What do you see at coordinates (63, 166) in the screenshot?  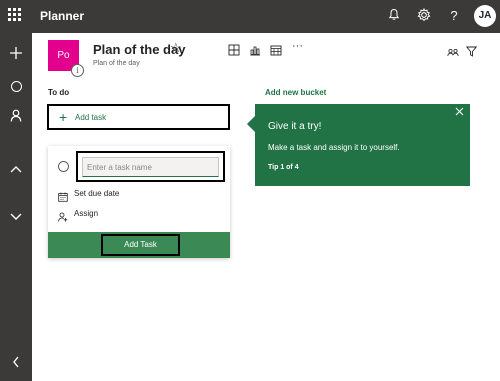 I see `complete-task-radio` at bounding box center [63, 166].